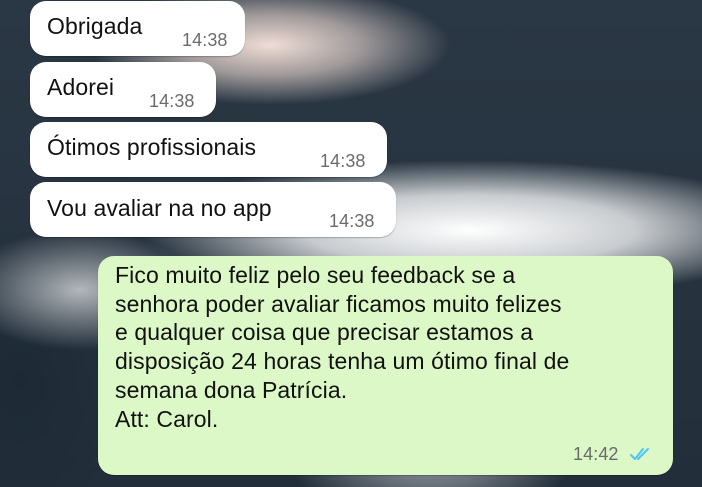  What do you see at coordinates (123, 89) in the screenshot?
I see `incoming-message-bubble: Adorei 14:38` at bounding box center [123, 89].